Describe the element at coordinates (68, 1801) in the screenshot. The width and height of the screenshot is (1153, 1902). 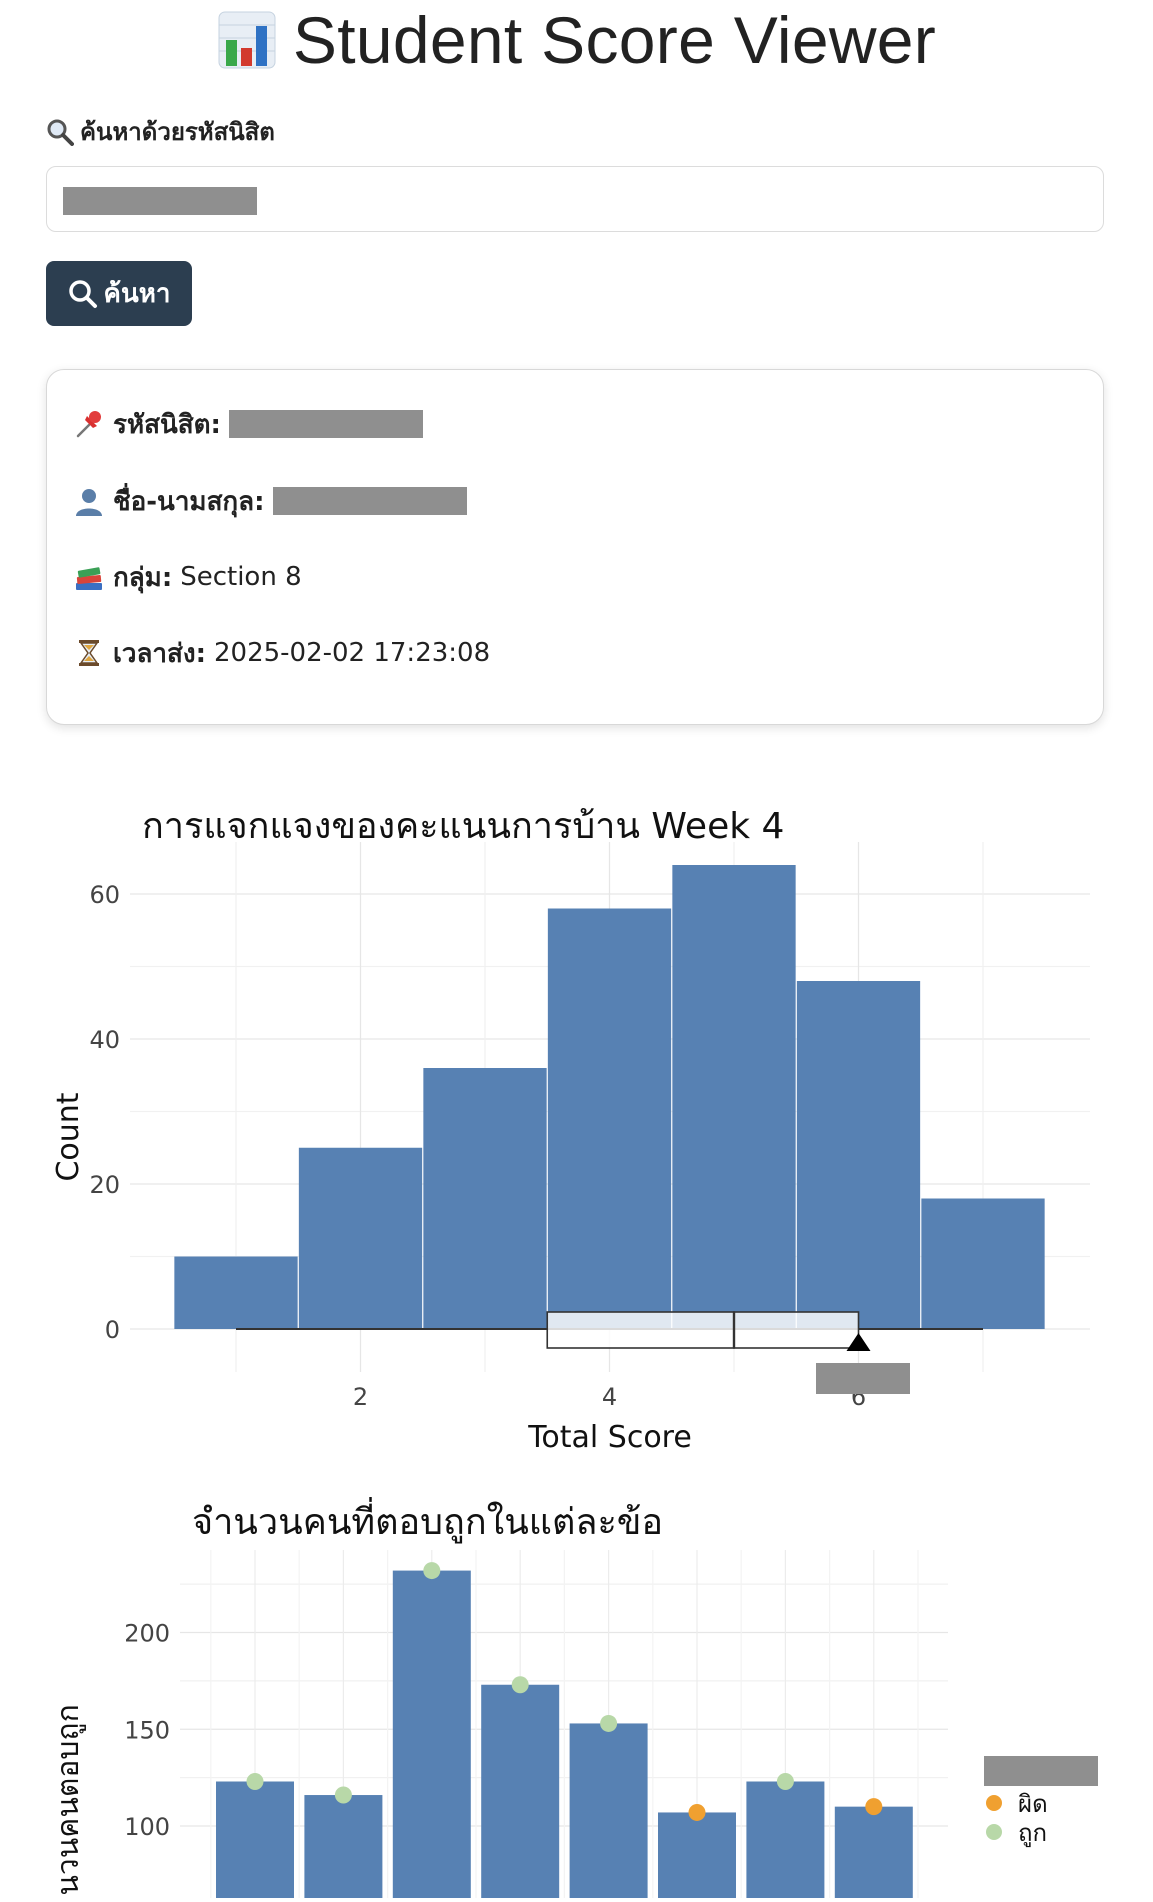
I see `chart2-y-axis-label: จำนวนคนตอบถูก` at that location.